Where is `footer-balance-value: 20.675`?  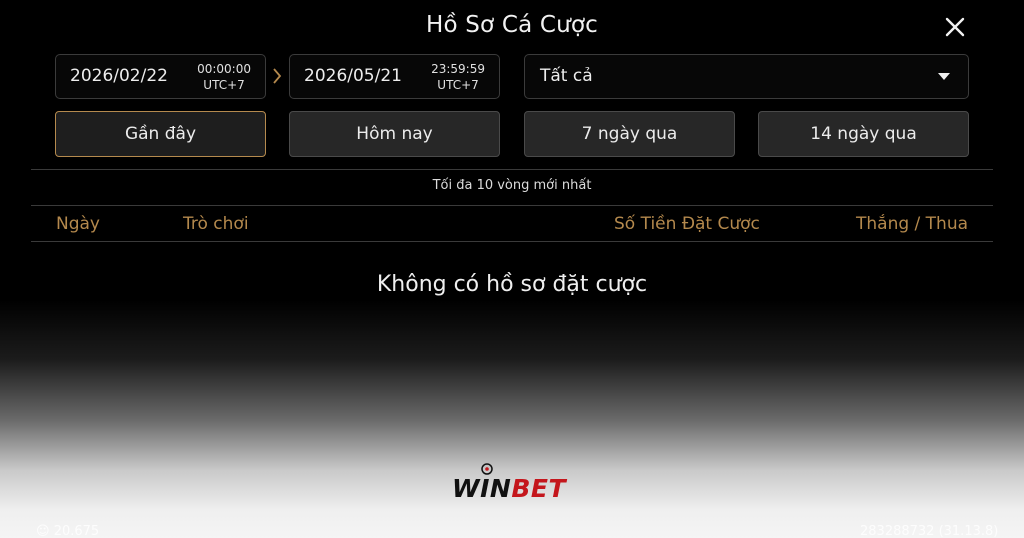 footer-balance-value: 20.675 is located at coordinates (76, 531).